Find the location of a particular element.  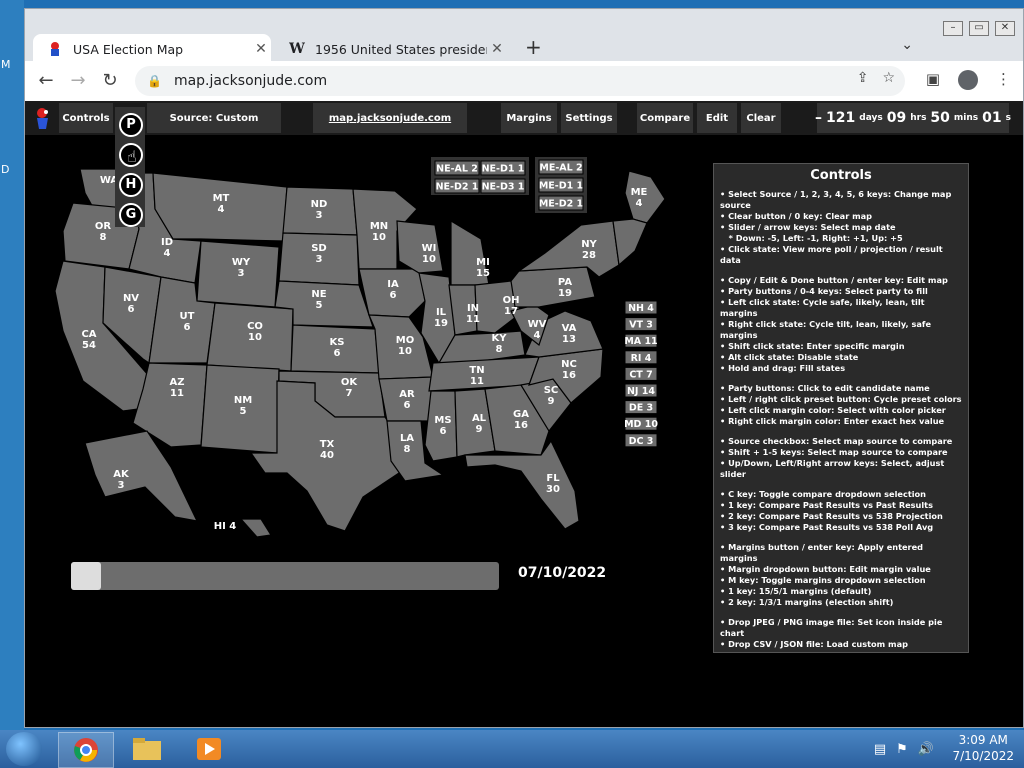

small-state-box-dc: DC 3 is located at coordinates (641, 440).